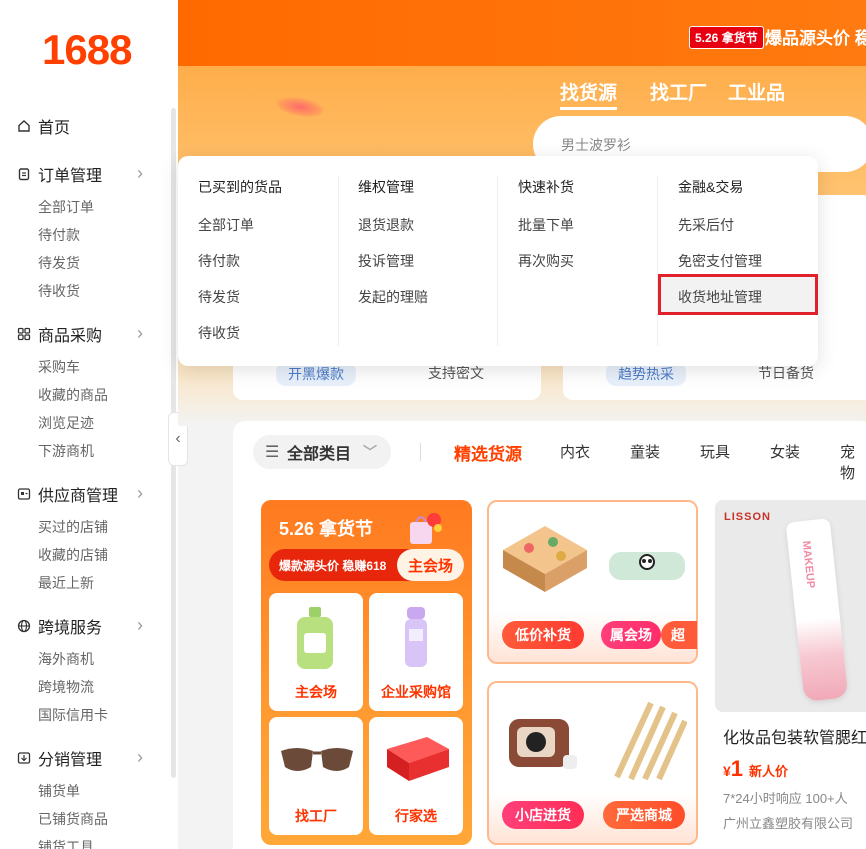  What do you see at coordinates (720, 261) in the screenshot?
I see `menu-item: 免密支付管理` at bounding box center [720, 261].